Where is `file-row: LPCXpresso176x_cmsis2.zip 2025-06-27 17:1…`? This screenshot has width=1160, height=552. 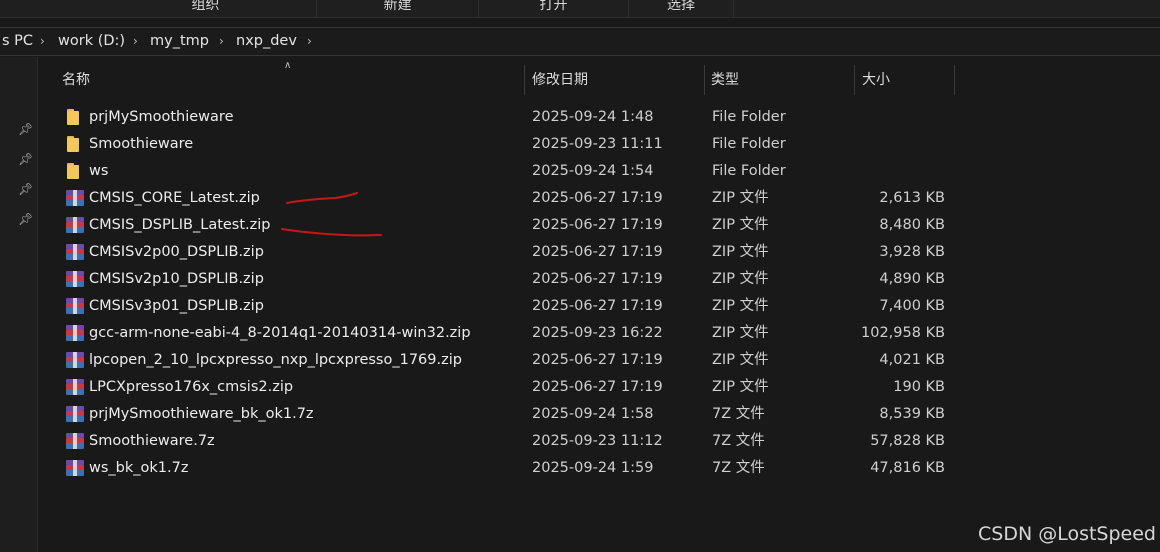
file-row: LPCXpresso176x_cmsis2.zip 2025-06-27 17:1… is located at coordinates (536, 387).